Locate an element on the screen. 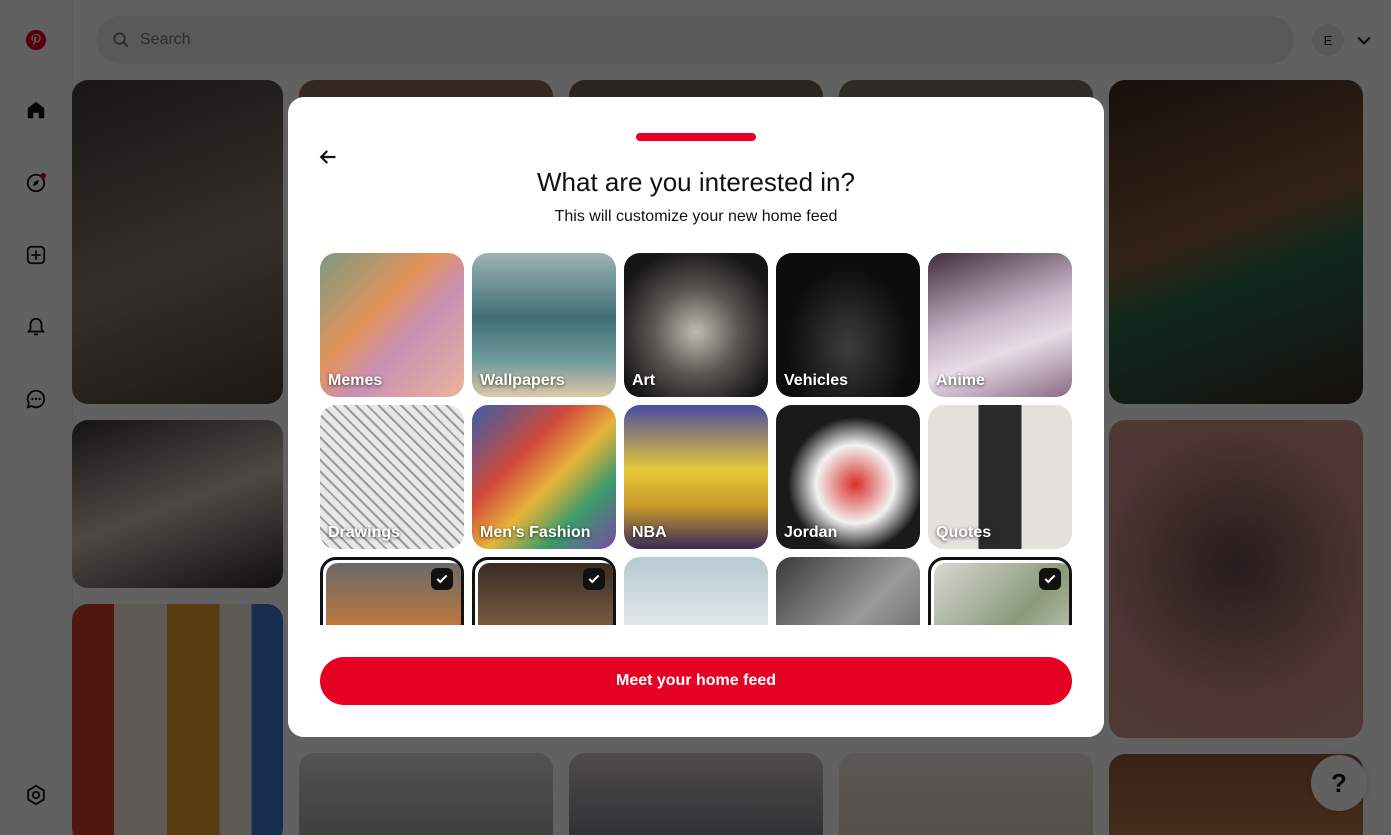  topic-tile-art: Art is located at coordinates (696, 325).